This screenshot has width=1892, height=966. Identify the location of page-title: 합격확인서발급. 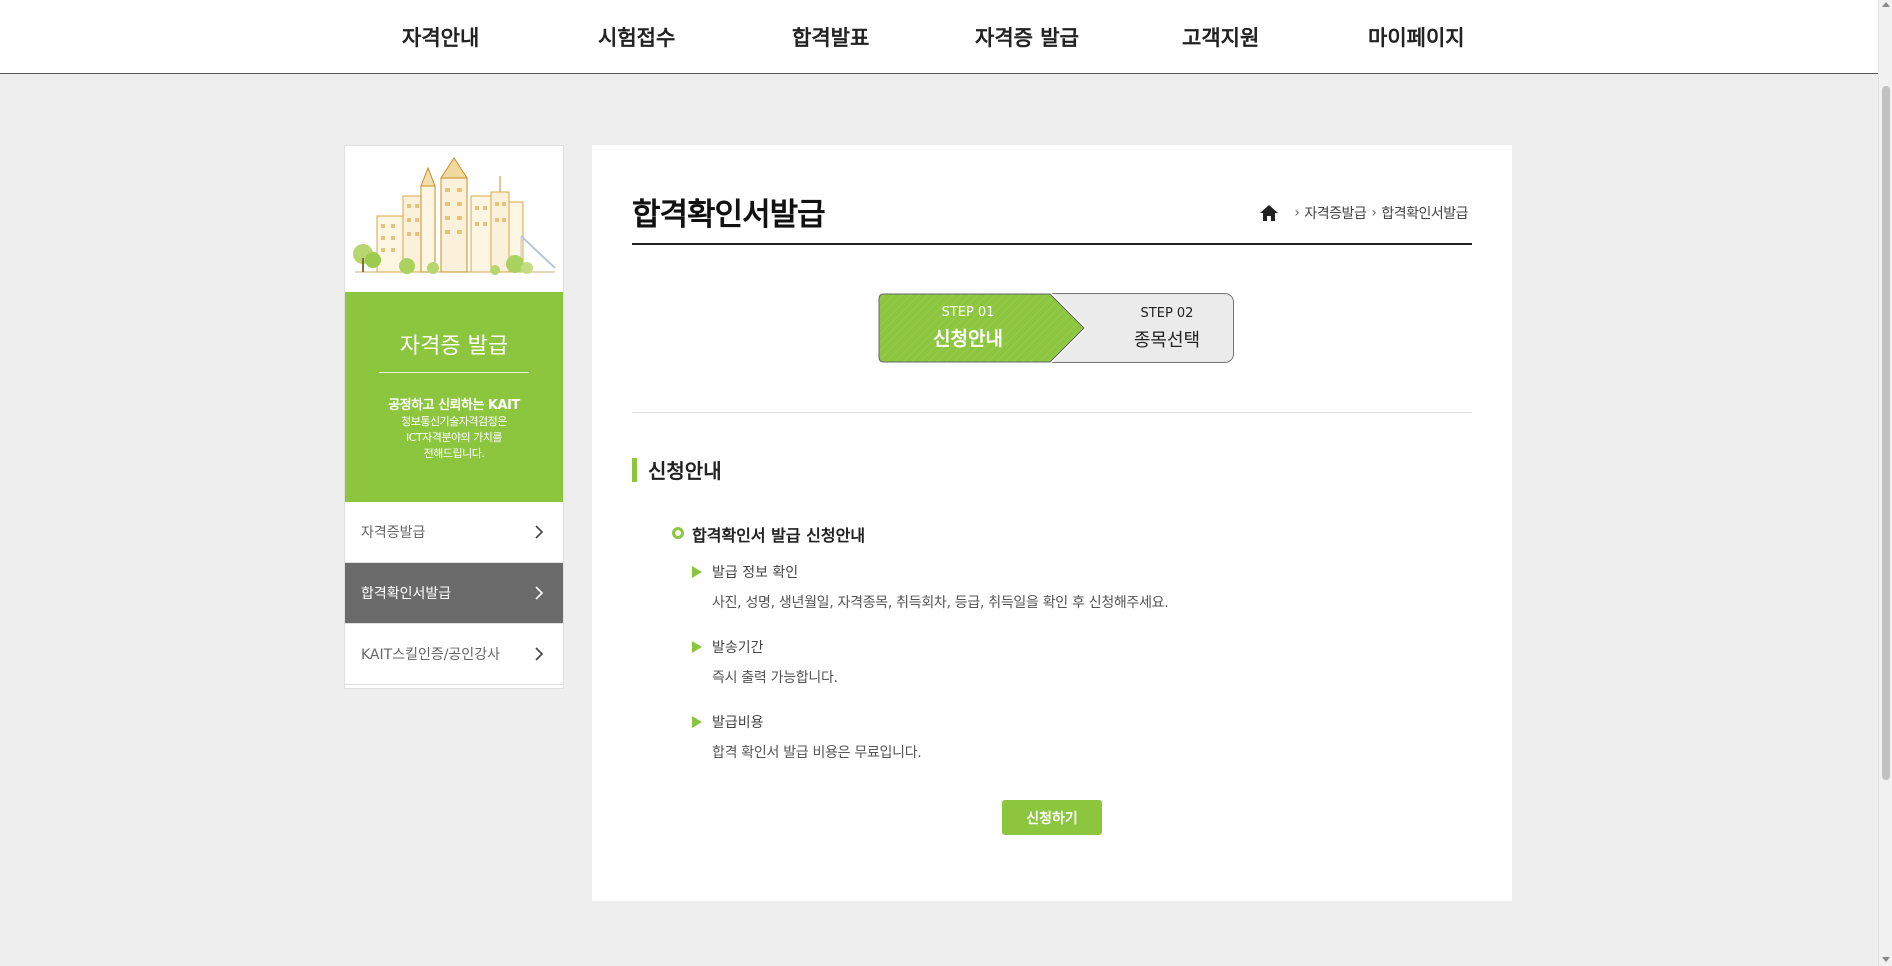
(729, 215).